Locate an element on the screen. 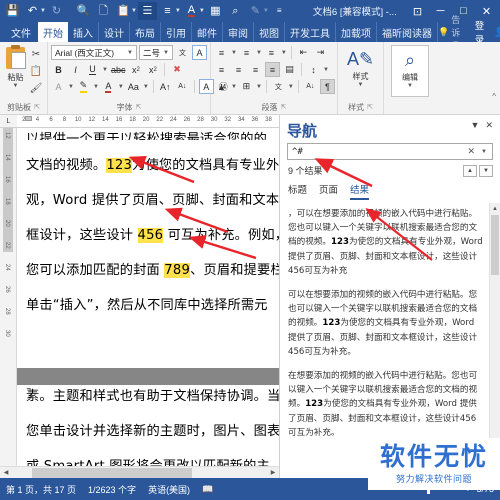 The width and height of the screenshot is (500, 500). styles-button: A✎ 样式 ▼ is located at coordinates (361, 71).